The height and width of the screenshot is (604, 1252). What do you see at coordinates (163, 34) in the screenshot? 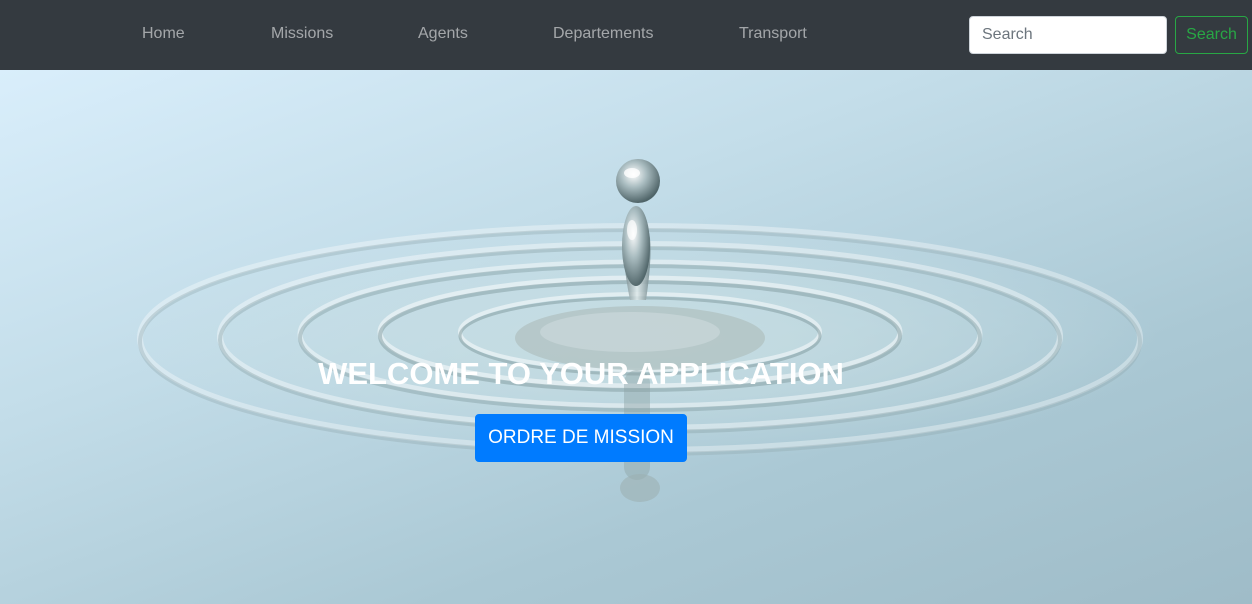
I see `nav-link-home: Home` at bounding box center [163, 34].